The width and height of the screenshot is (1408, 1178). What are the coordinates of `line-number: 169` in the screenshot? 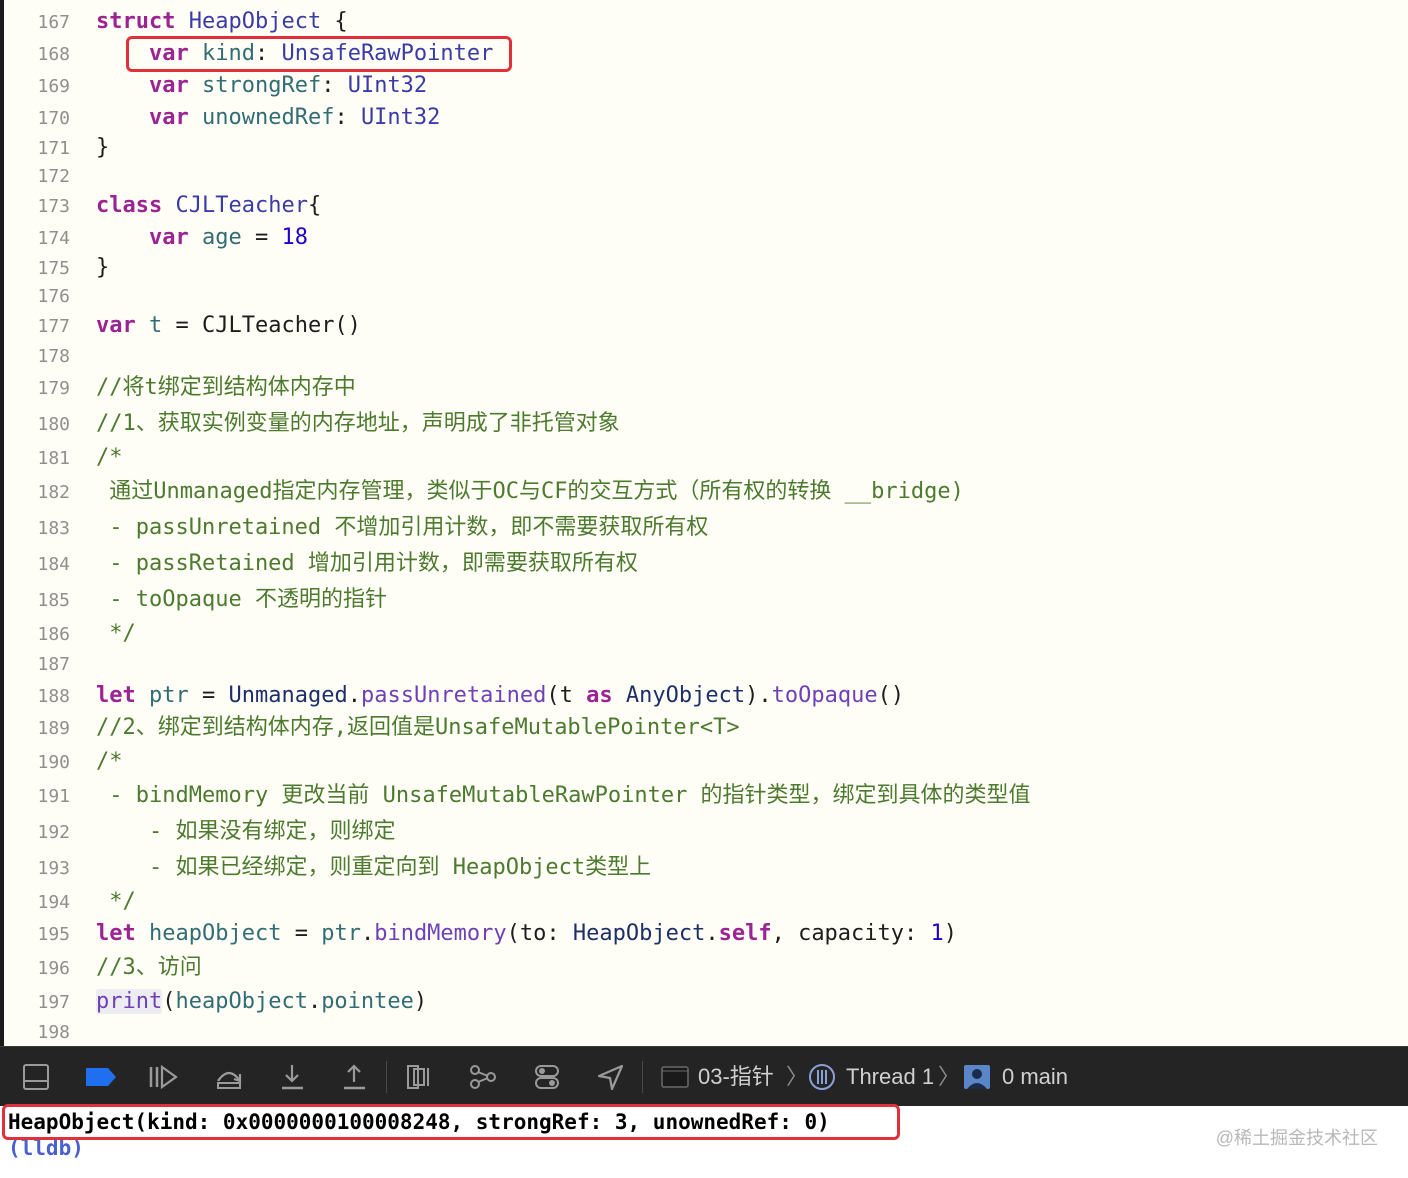 It's located at (40, 87).